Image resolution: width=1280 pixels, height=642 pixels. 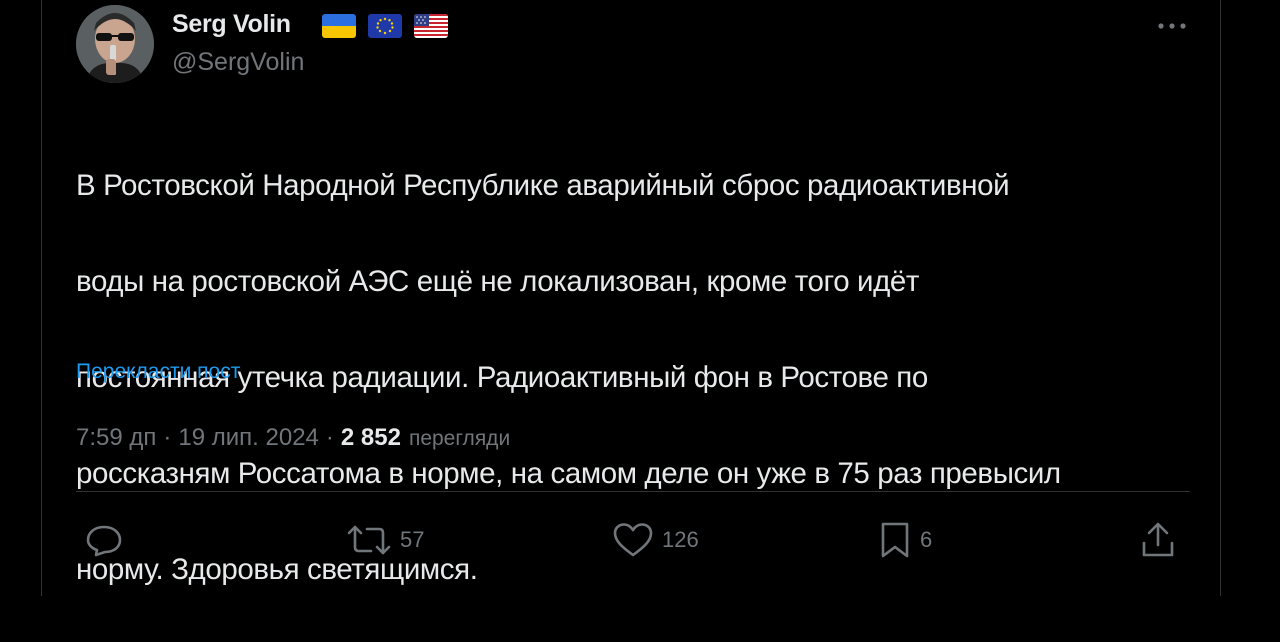 I want to click on post-time: 7:59 дп, so click(x=116, y=438).